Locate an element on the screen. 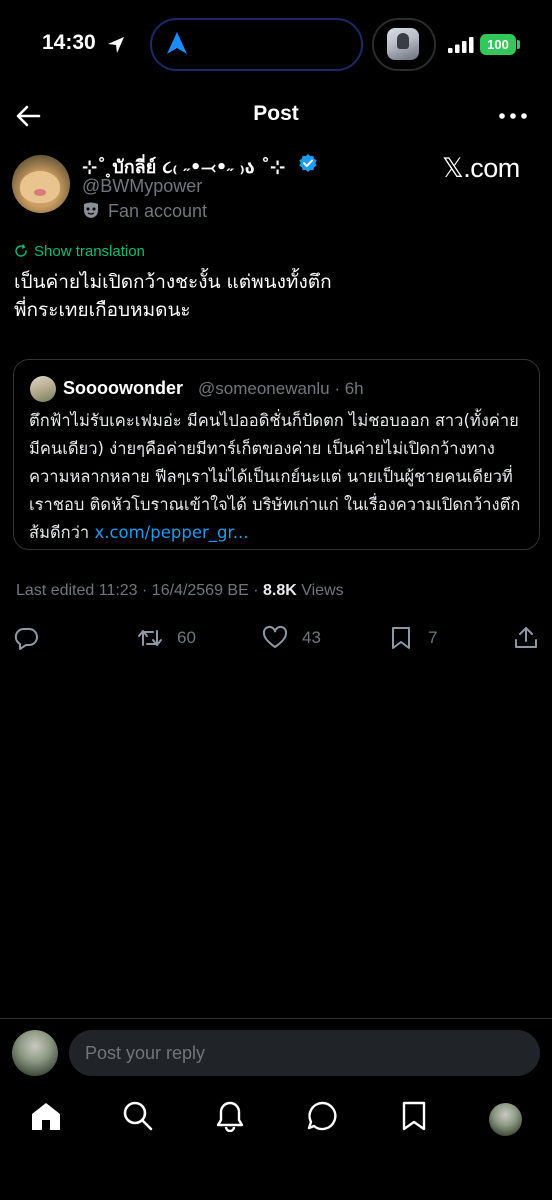 This screenshot has width=552, height=1200. nav-profile-avatar is located at coordinates (505, 1119).